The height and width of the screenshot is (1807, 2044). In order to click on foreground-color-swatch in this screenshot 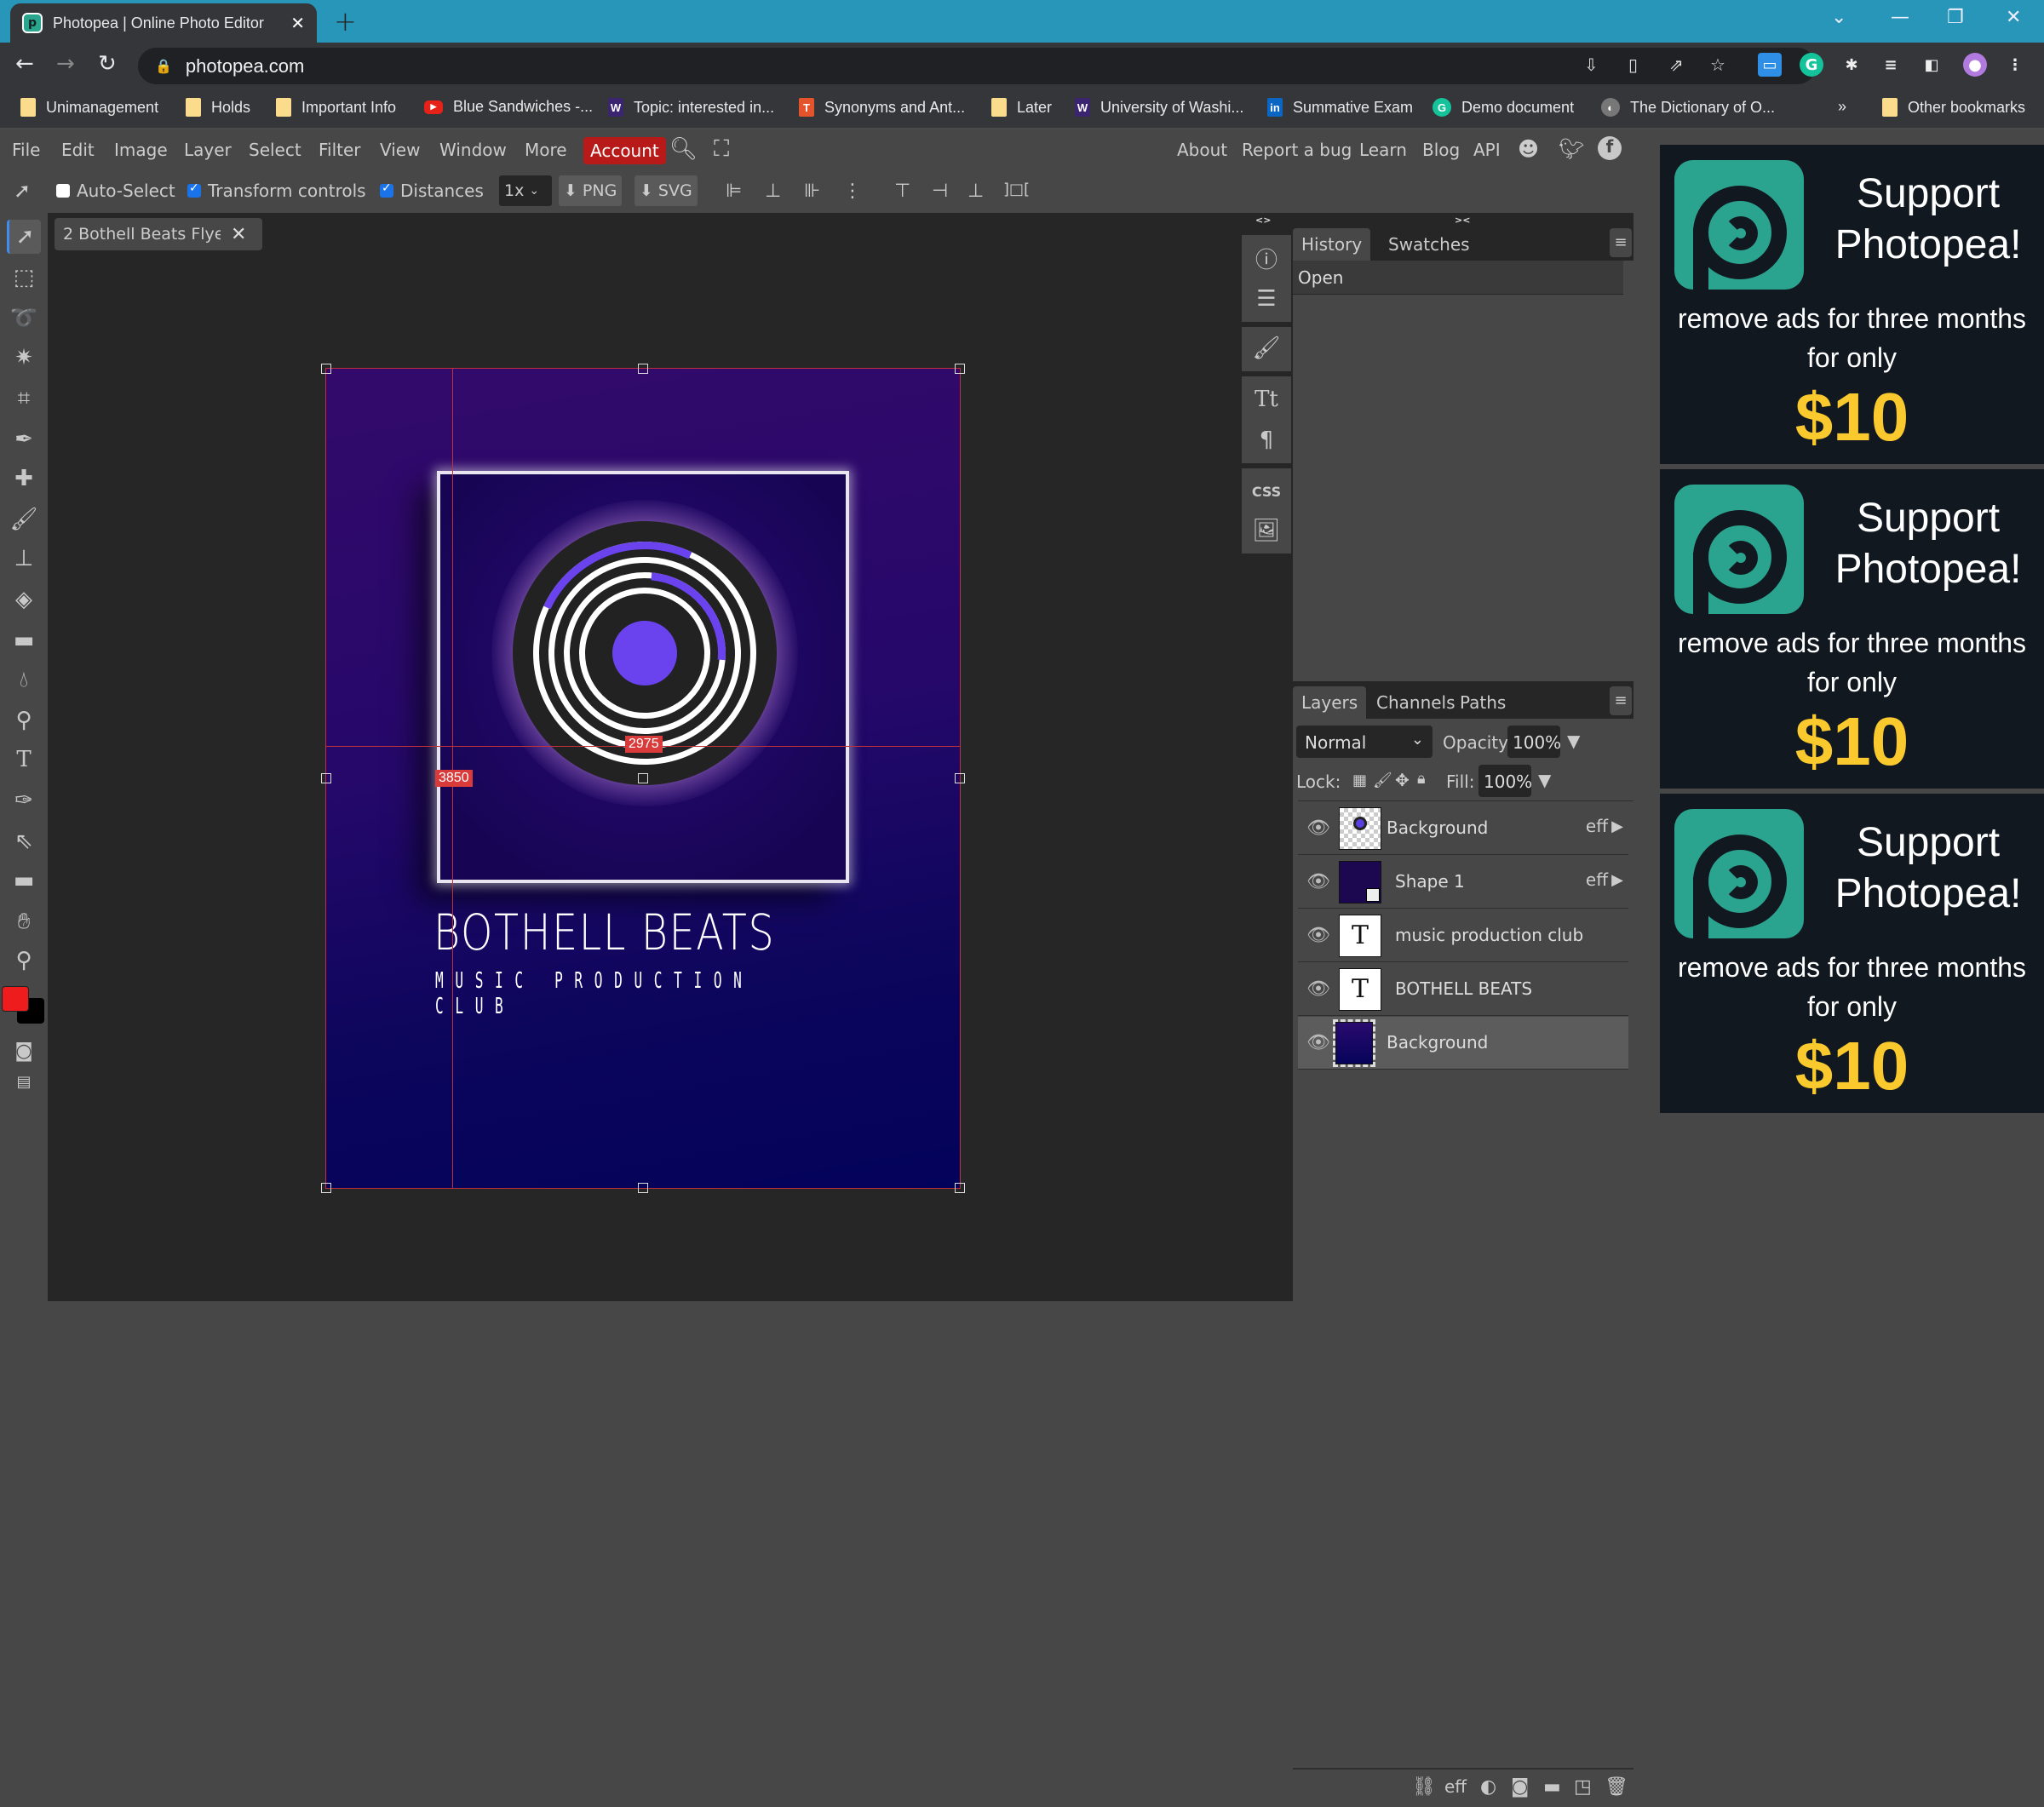, I will do `click(15, 999)`.